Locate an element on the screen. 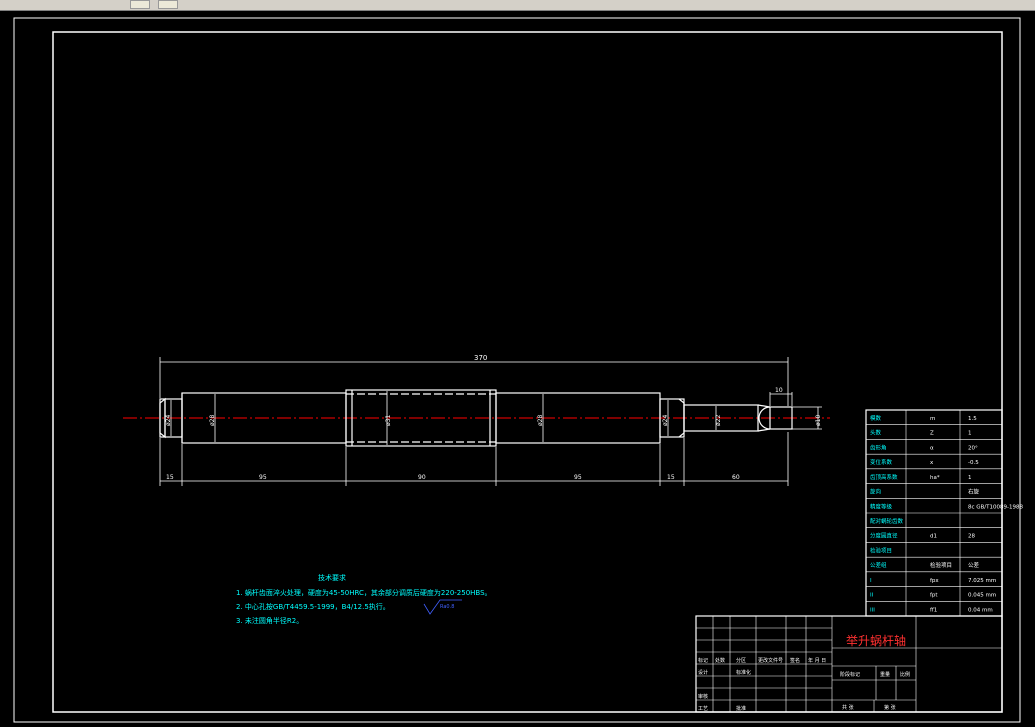 The height and width of the screenshot is (727, 1035). param-cell: x is located at coordinates (932, 463).